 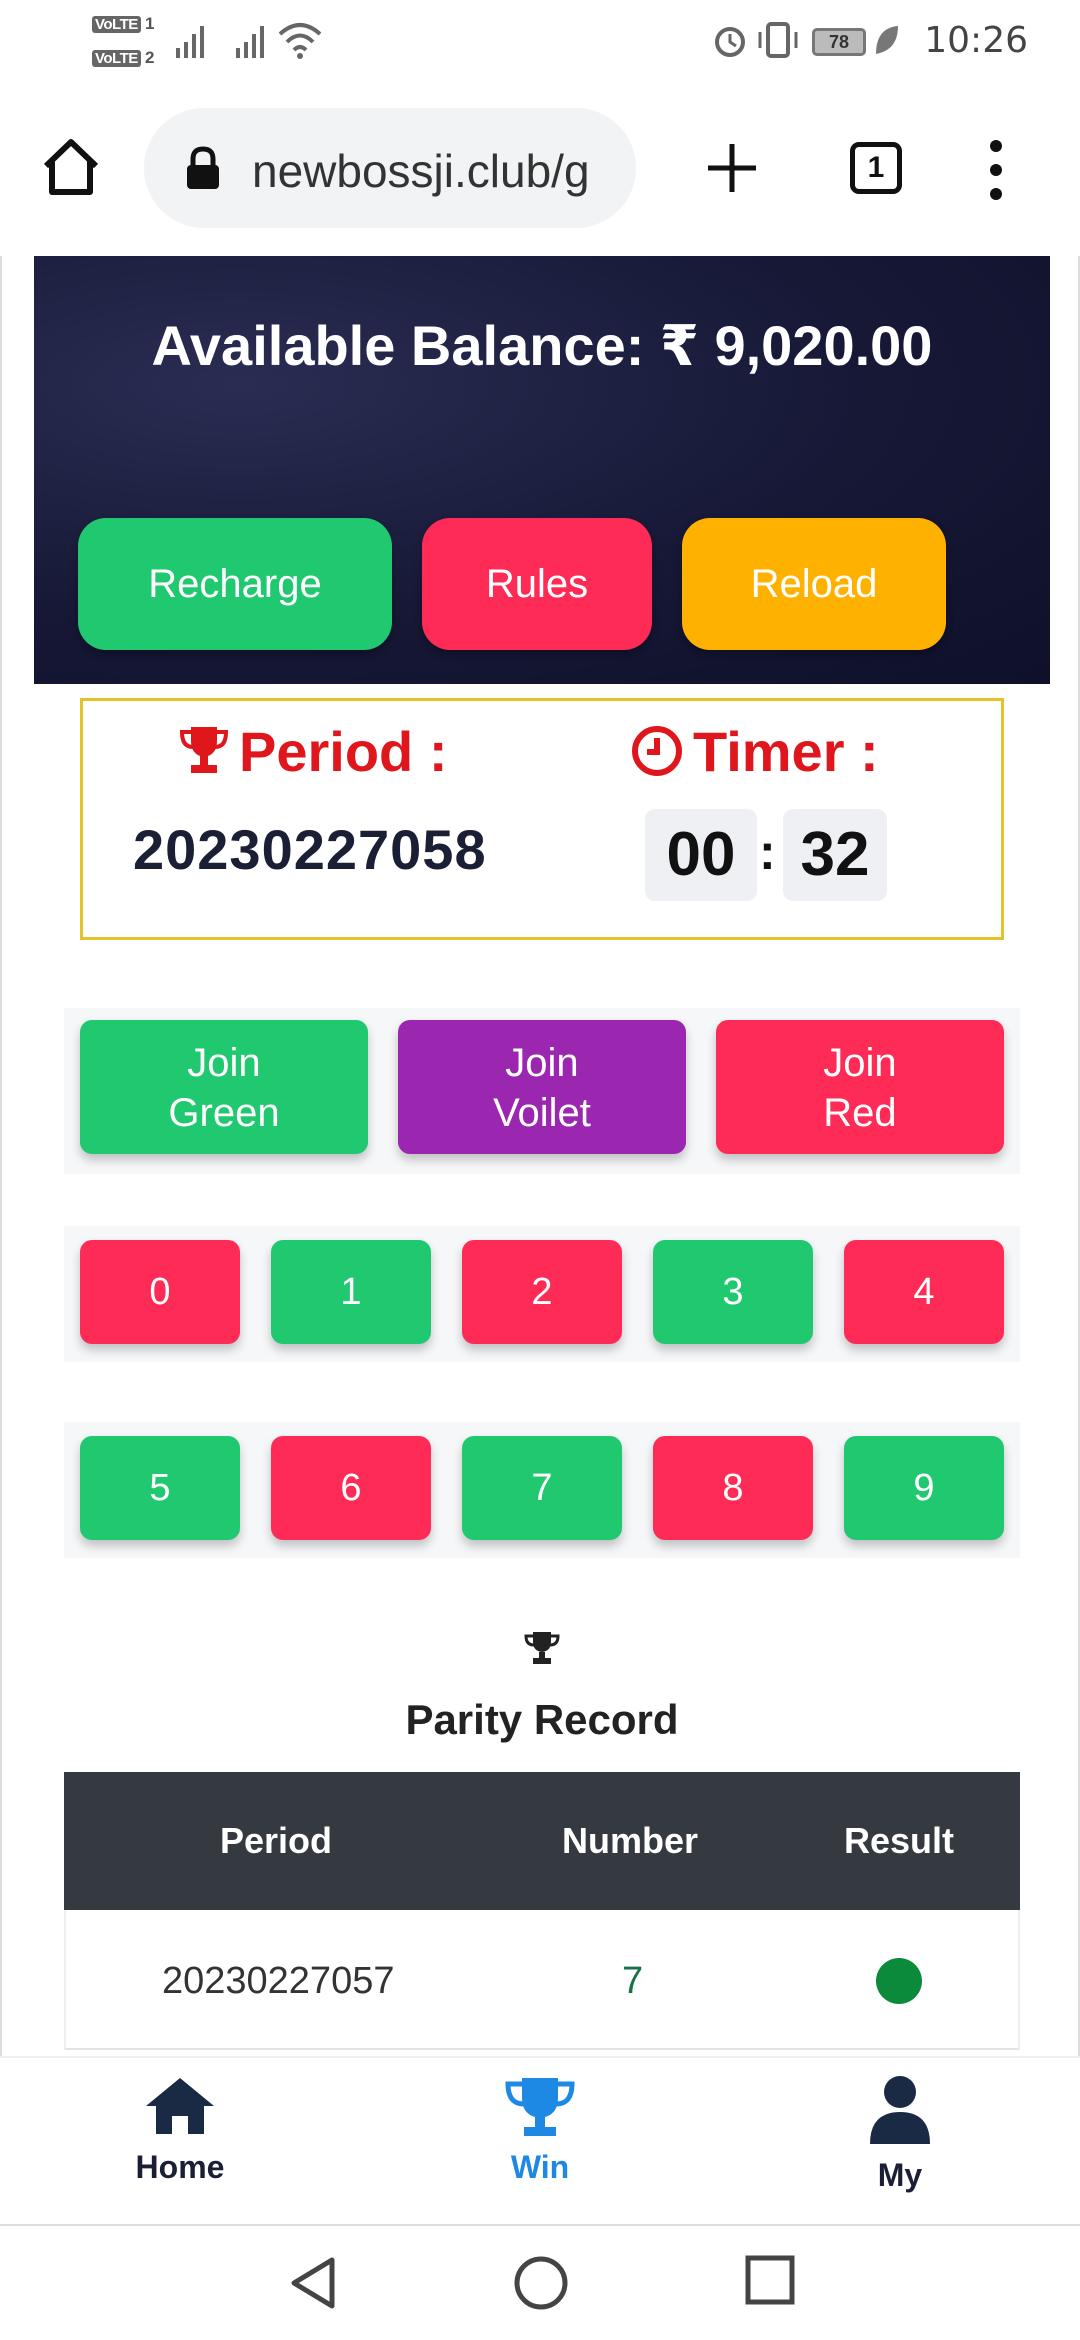 I want to click on column-header-period: Period, so click(x=276, y=1840).